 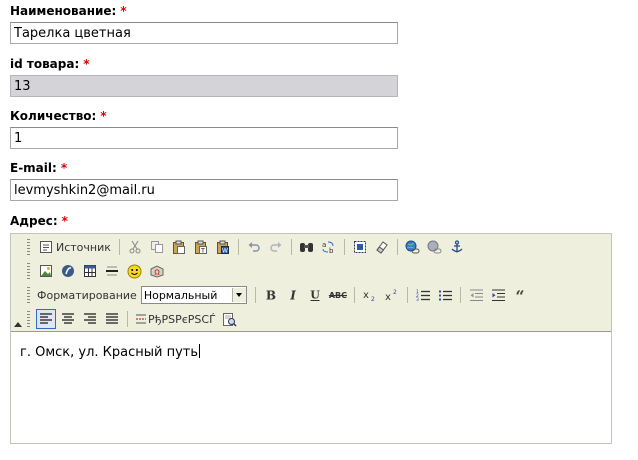 I want to click on paste-icon, so click(x=178, y=247).